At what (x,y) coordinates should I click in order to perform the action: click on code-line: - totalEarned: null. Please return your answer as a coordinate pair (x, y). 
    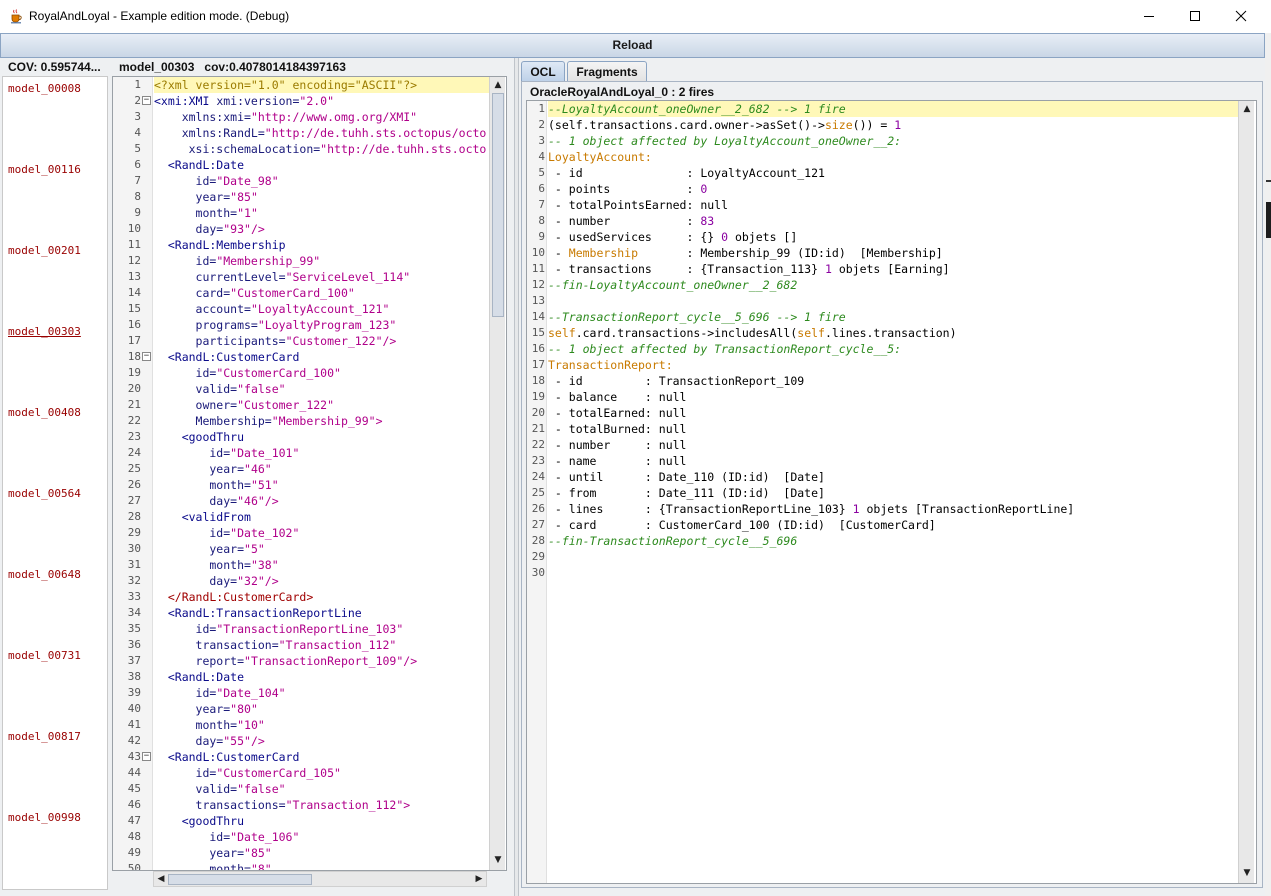
    Looking at the image, I should click on (895, 413).